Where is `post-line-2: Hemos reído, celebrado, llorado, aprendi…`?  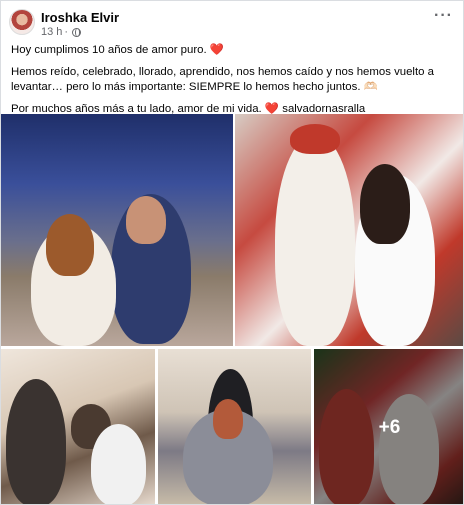
post-line-2: Hemos reído, celebrado, llorado, aprendi… is located at coordinates (234, 80).